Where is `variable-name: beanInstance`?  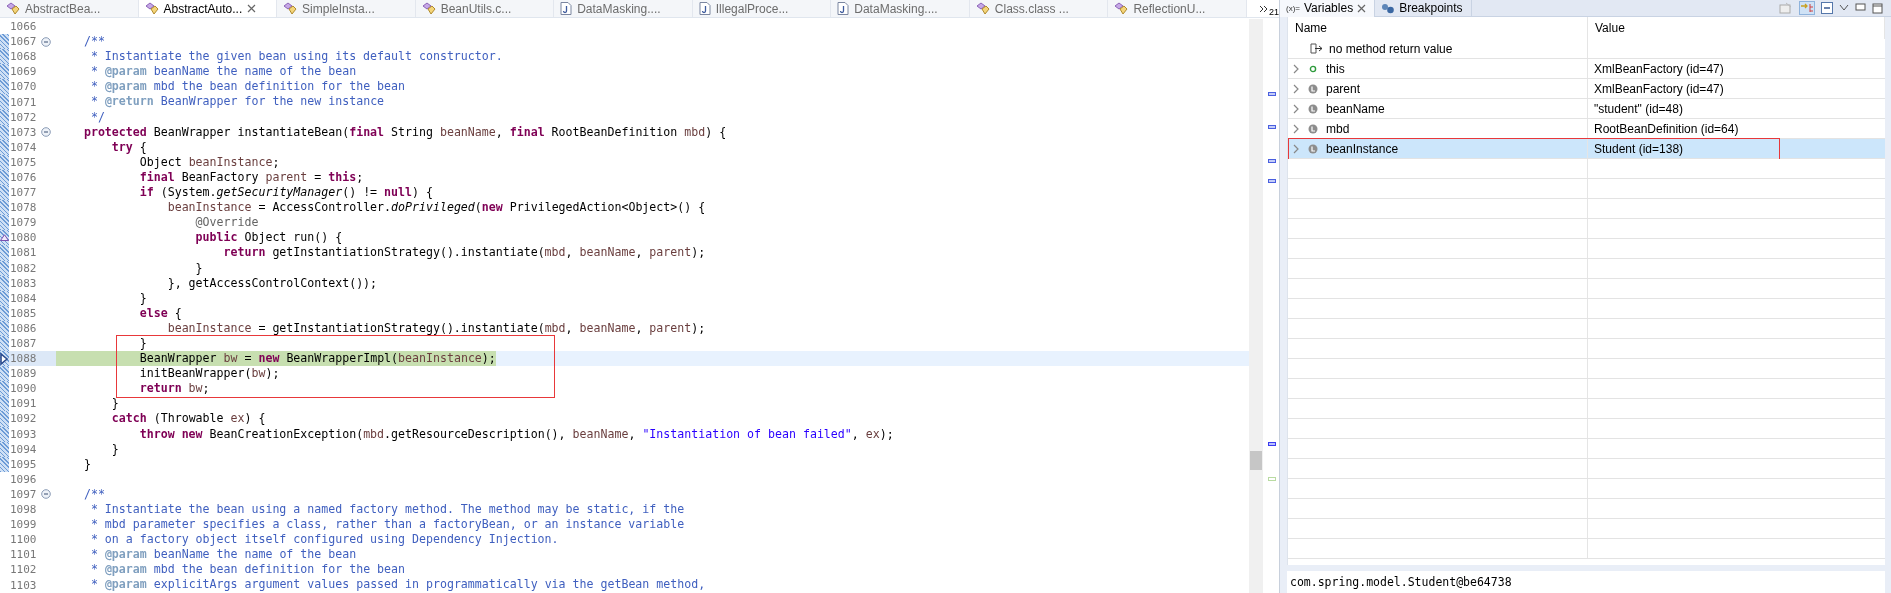
variable-name: beanInstance is located at coordinates (1362, 148).